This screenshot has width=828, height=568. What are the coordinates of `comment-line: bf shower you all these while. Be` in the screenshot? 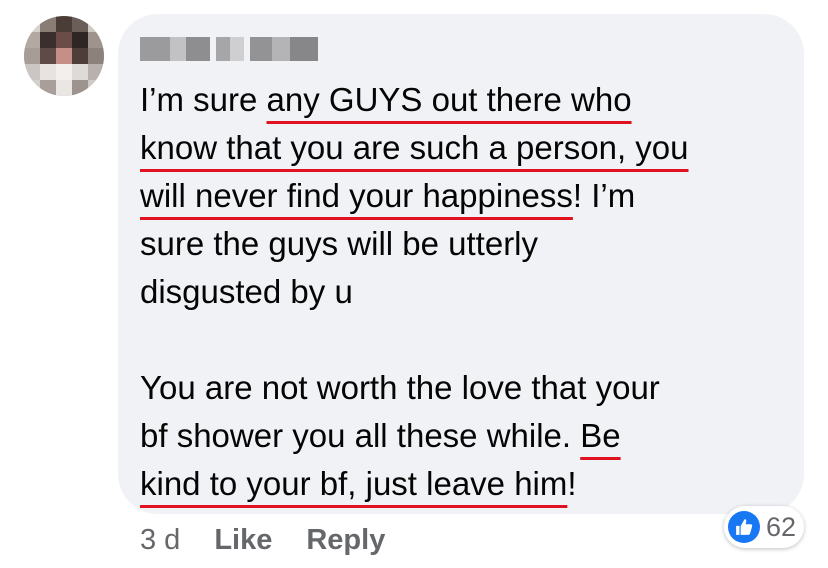 It's located at (470, 436).